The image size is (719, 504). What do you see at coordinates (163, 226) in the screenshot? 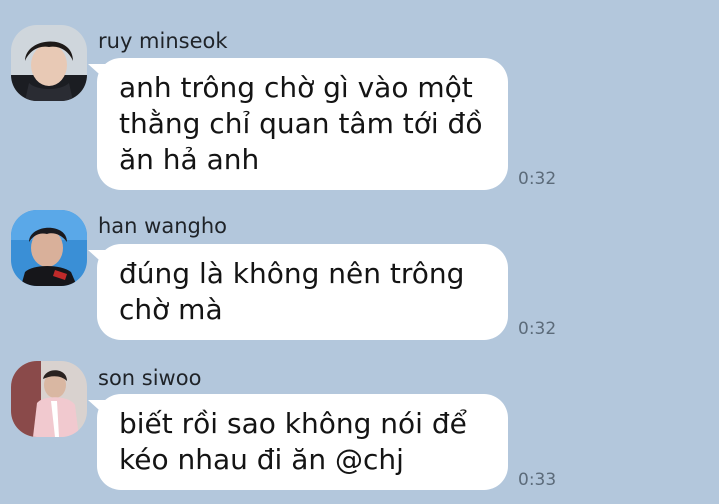
I see `sender-name: han wangho` at bounding box center [163, 226].